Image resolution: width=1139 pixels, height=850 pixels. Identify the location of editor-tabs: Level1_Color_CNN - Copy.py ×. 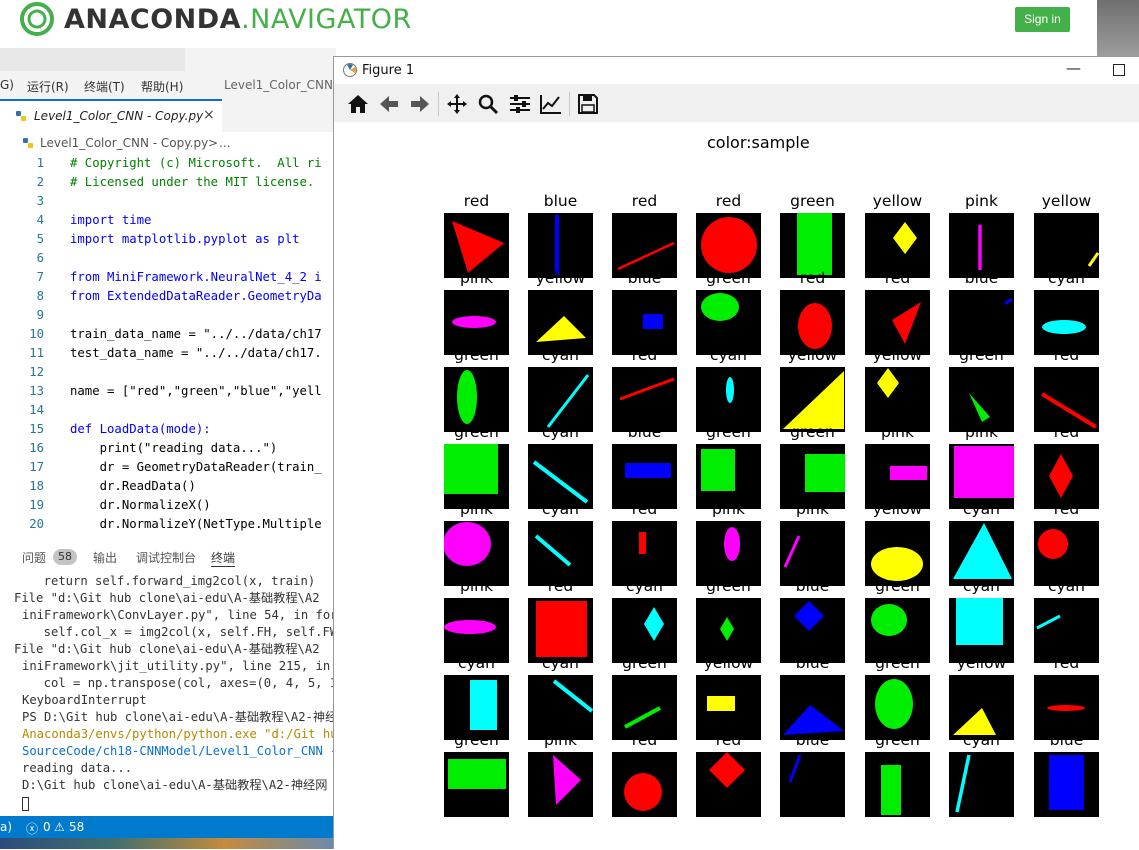
(168, 115).